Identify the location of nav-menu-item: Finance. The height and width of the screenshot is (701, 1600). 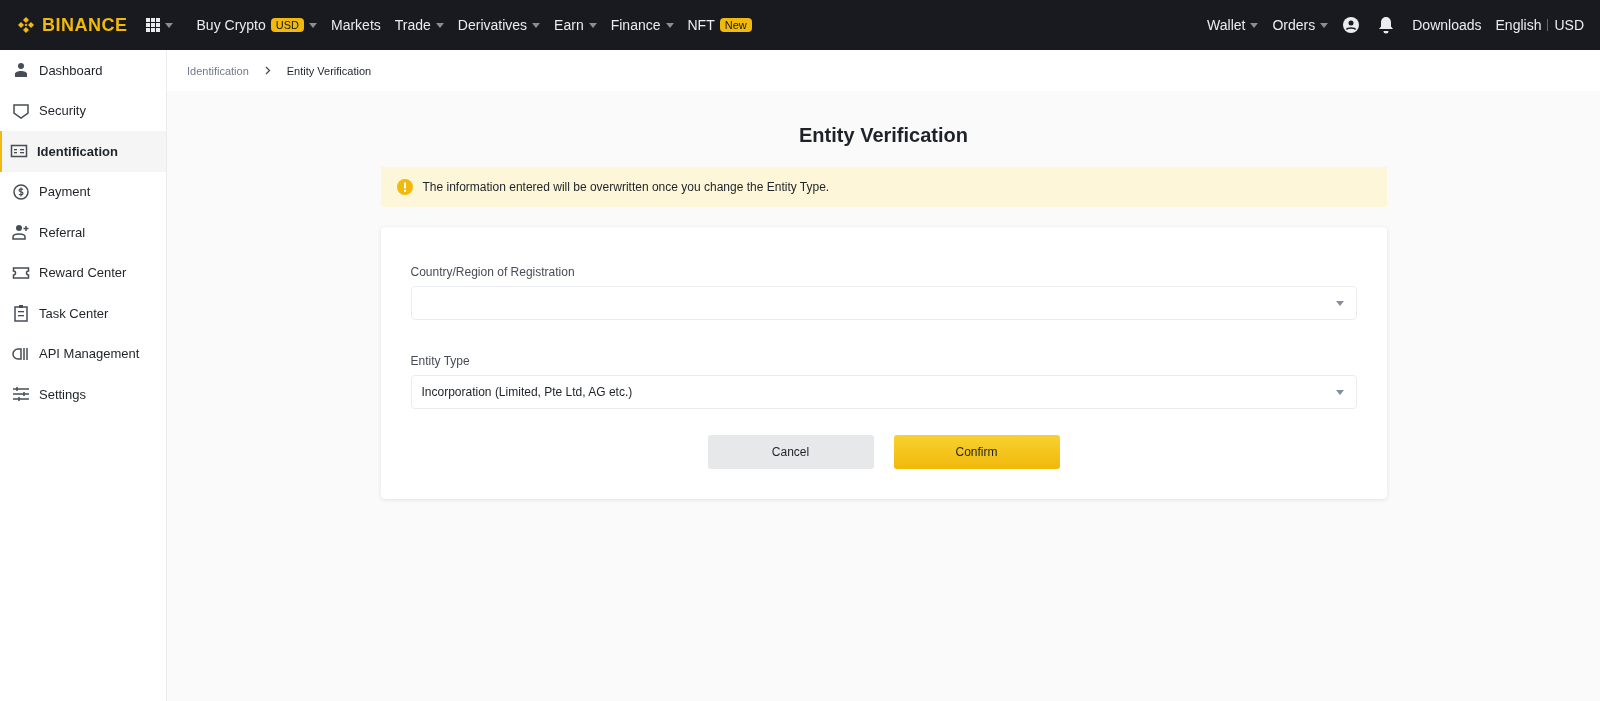
(635, 25).